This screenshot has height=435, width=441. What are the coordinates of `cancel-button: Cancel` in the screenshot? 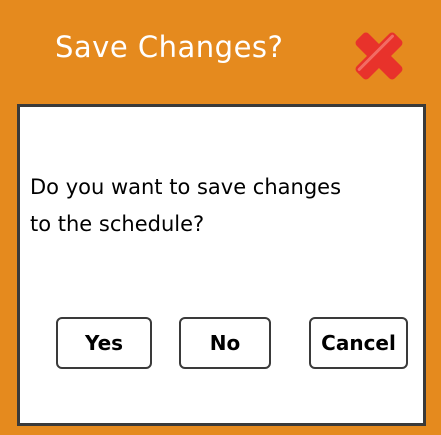 It's located at (358, 343).